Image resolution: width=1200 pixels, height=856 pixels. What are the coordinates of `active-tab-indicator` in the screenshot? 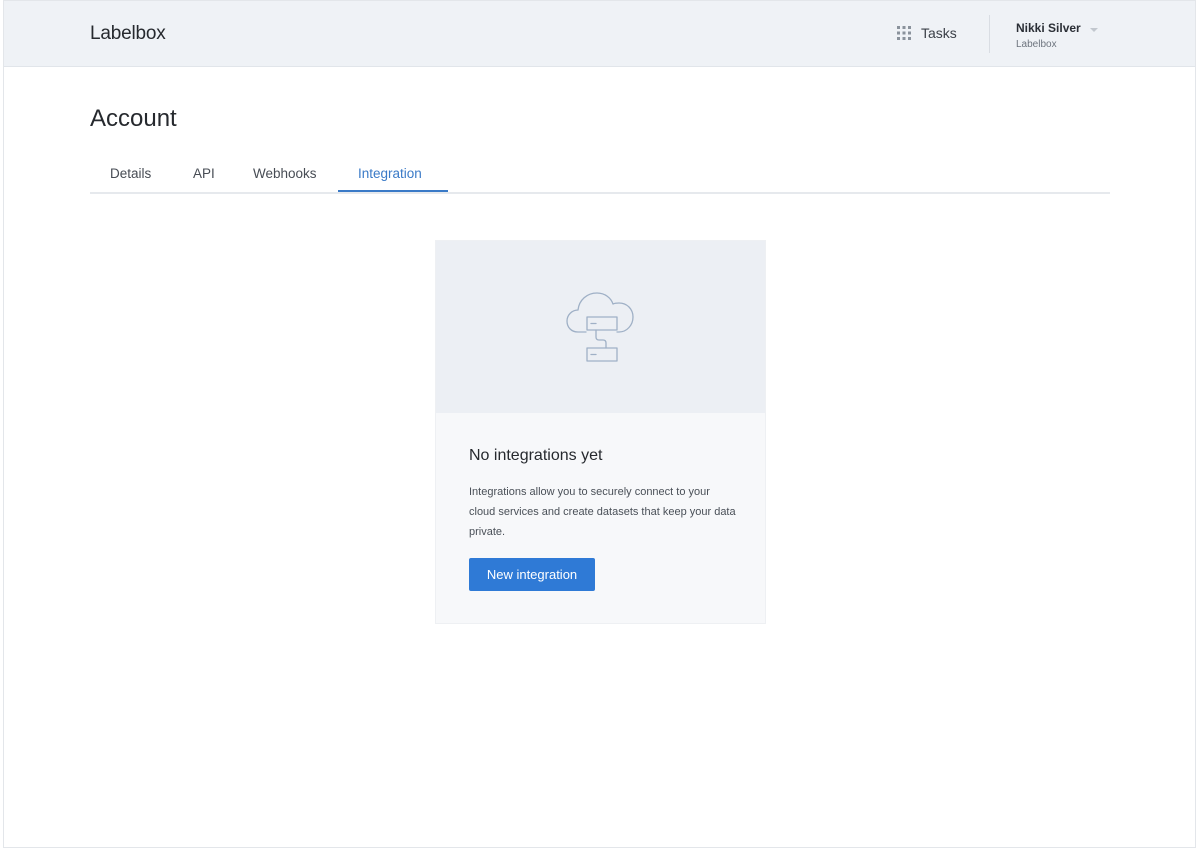 It's located at (393, 191).